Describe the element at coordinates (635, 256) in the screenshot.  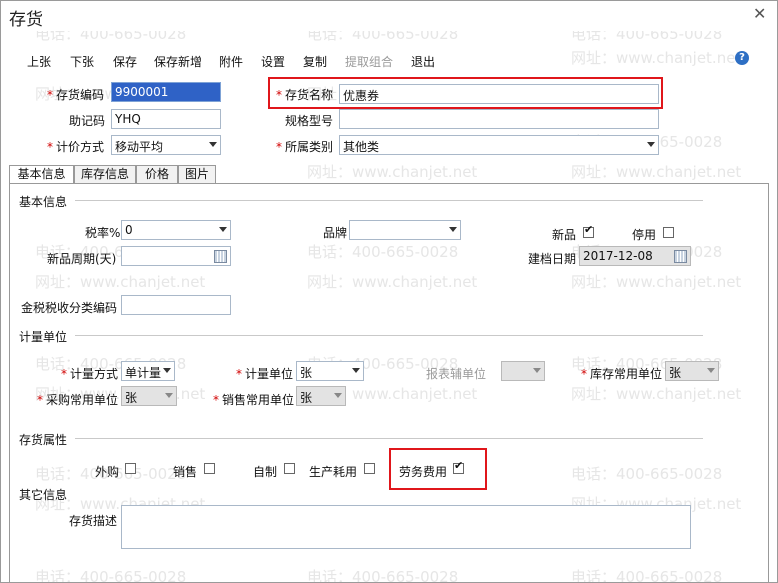
I see `create-date-input: 2017-12-08` at that location.